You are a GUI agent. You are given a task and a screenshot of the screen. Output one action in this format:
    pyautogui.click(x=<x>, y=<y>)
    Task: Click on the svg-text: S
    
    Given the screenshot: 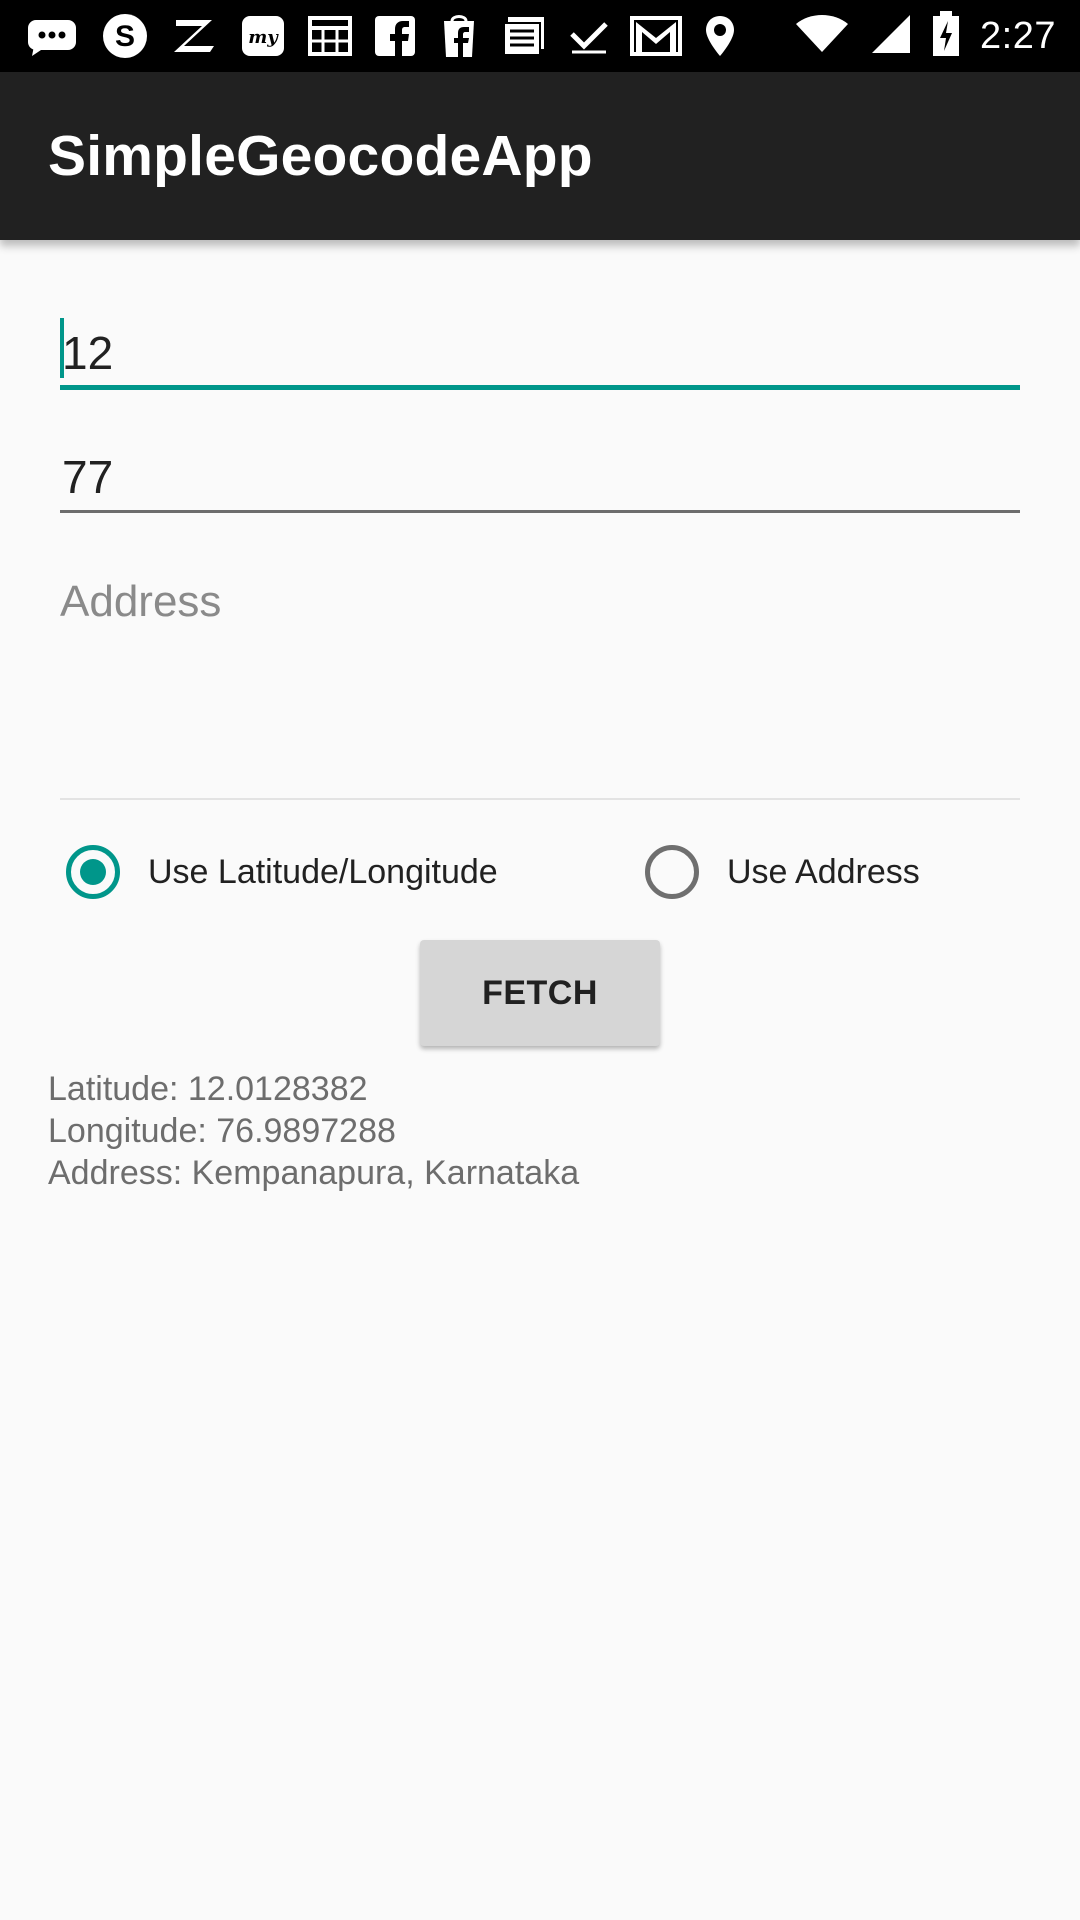 What is the action you would take?
    pyautogui.click(x=125, y=36)
    